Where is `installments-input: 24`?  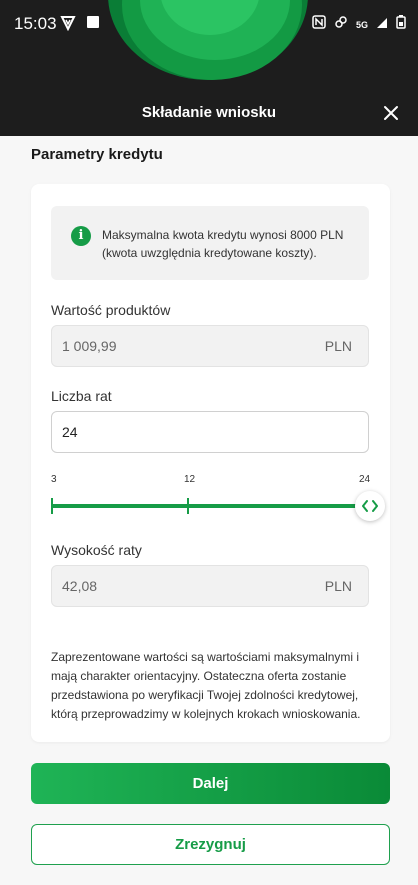
installments-input: 24 is located at coordinates (210, 432).